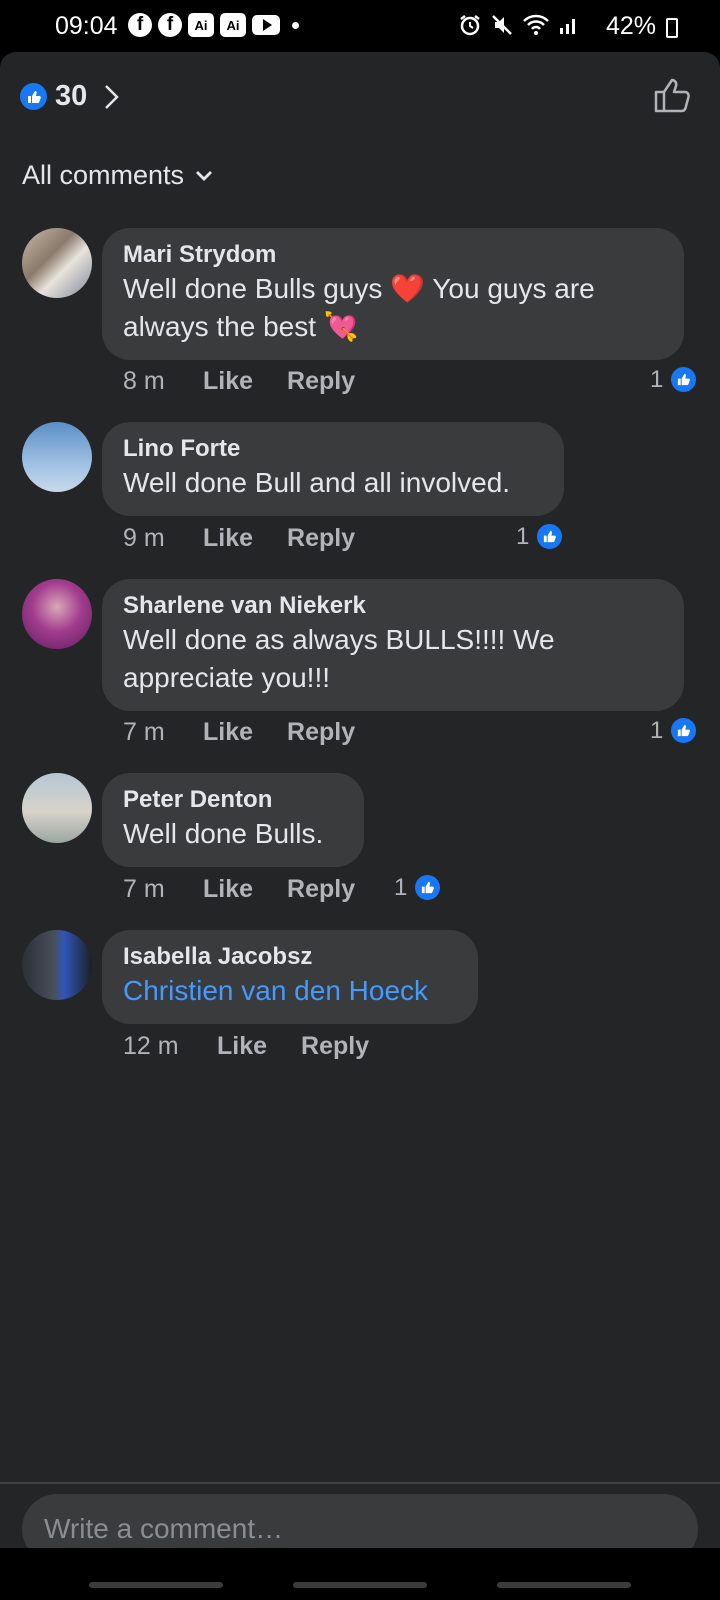 The width and height of the screenshot is (720, 1600). What do you see at coordinates (103, 175) in the screenshot?
I see `sort-label: All comments` at bounding box center [103, 175].